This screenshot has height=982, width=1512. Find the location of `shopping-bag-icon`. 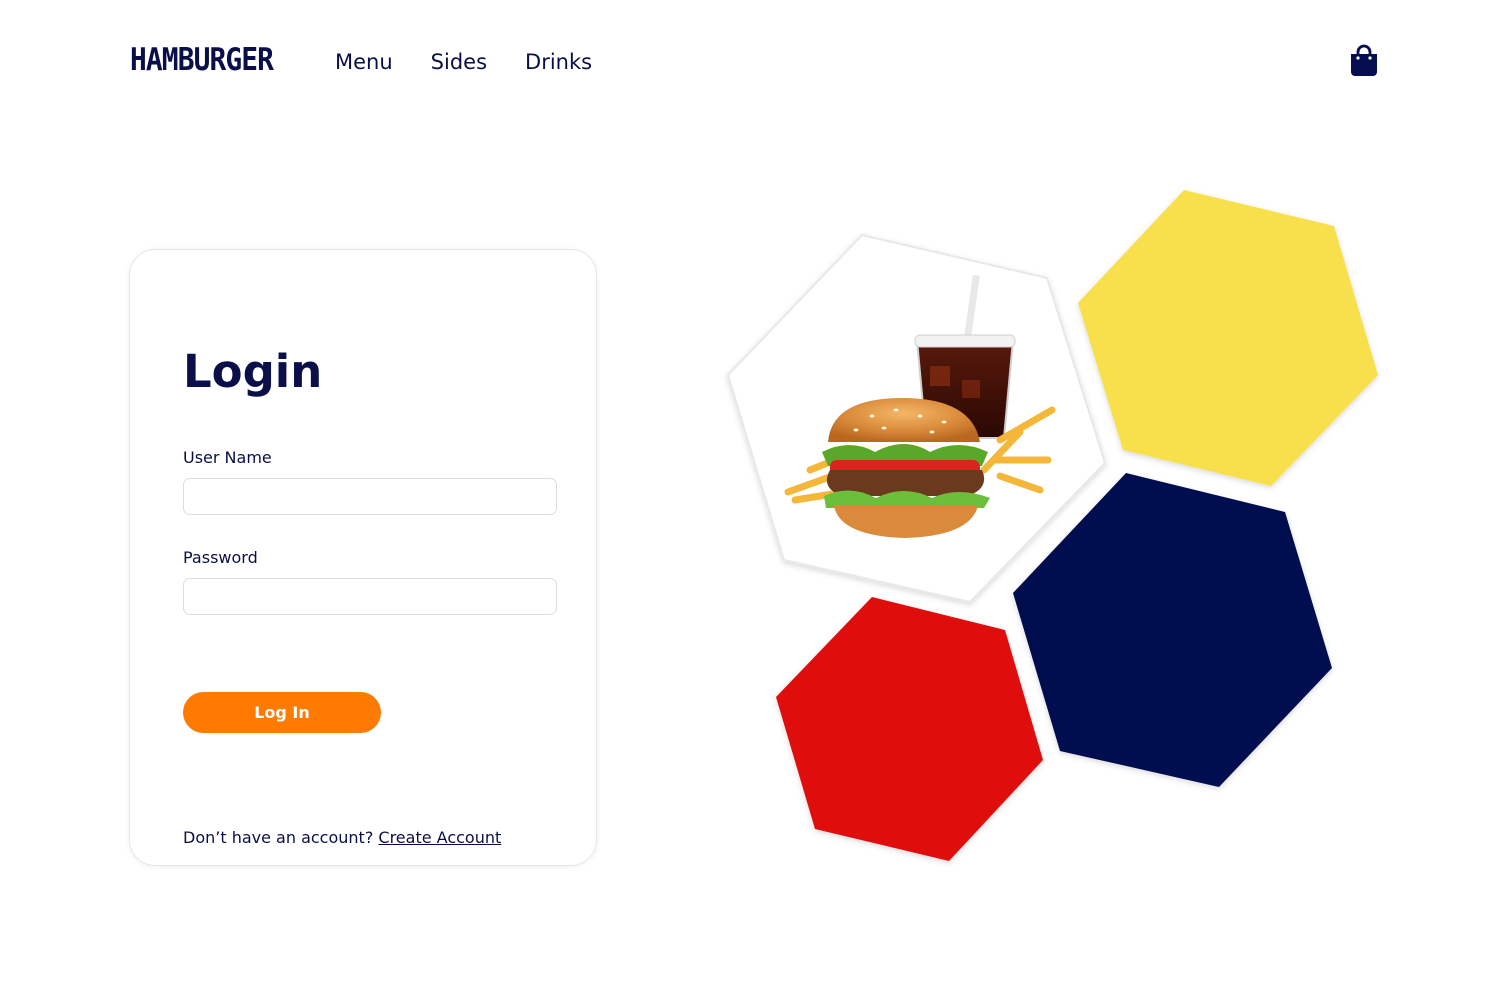

shopping-bag-icon is located at coordinates (1364, 60).